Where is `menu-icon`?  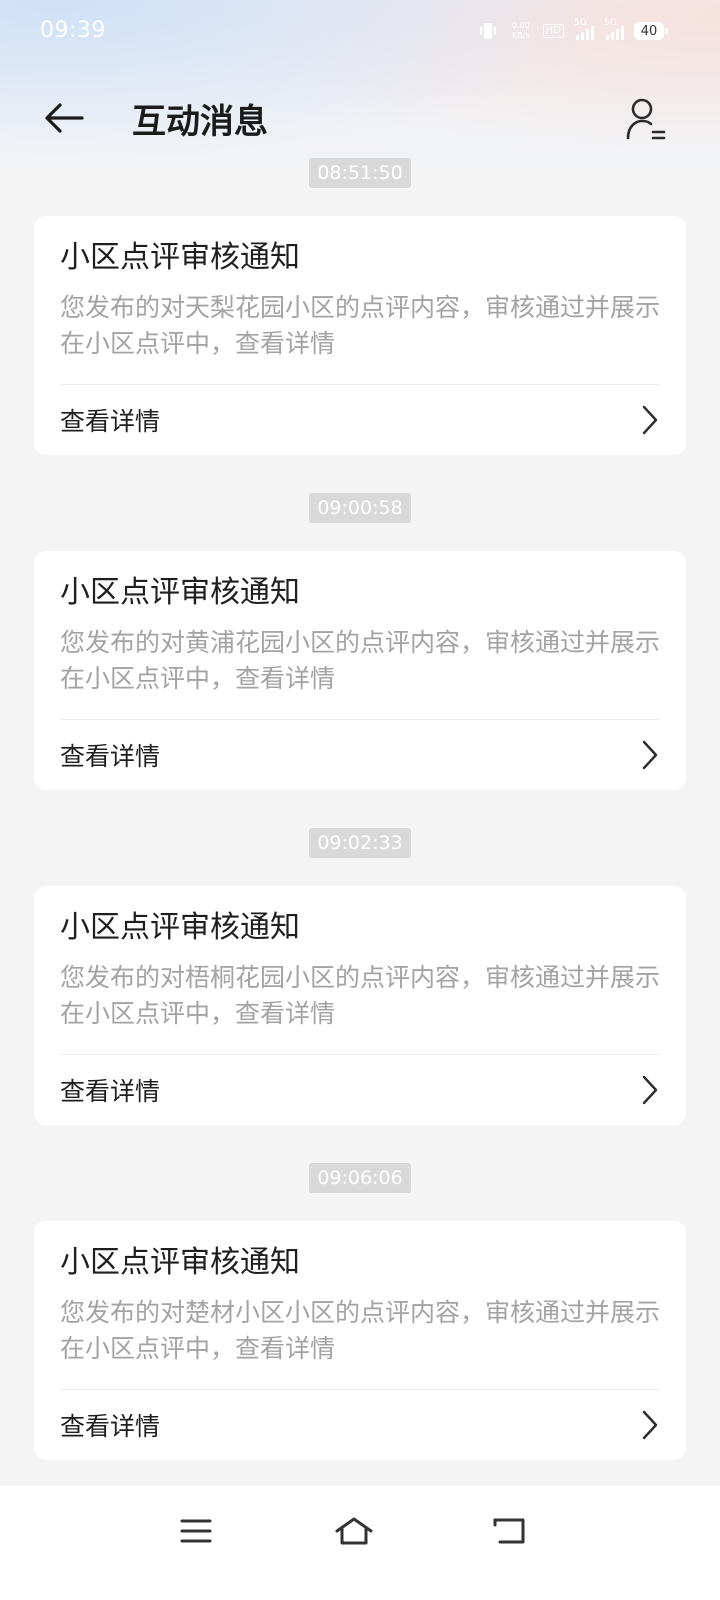
menu-icon is located at coordinates (196, 1531).